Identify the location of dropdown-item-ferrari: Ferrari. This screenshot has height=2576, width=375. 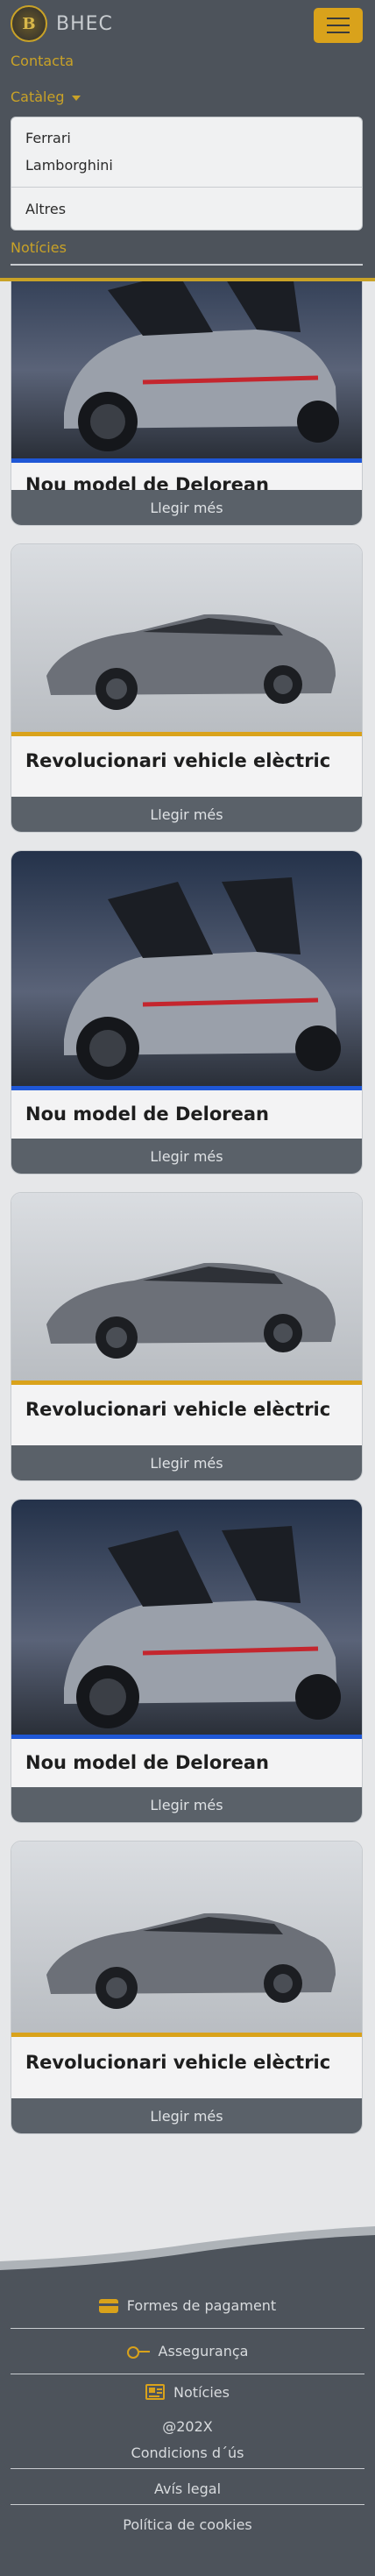
(48, 138).